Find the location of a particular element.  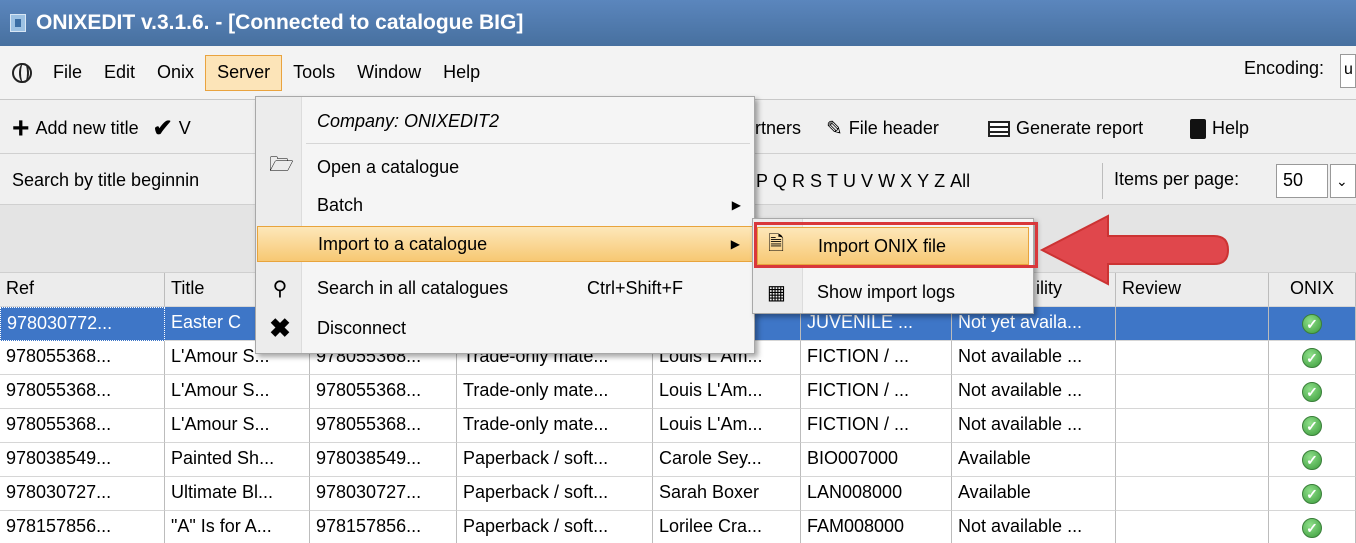

letter-w: W is located at coordinates (886, 181).